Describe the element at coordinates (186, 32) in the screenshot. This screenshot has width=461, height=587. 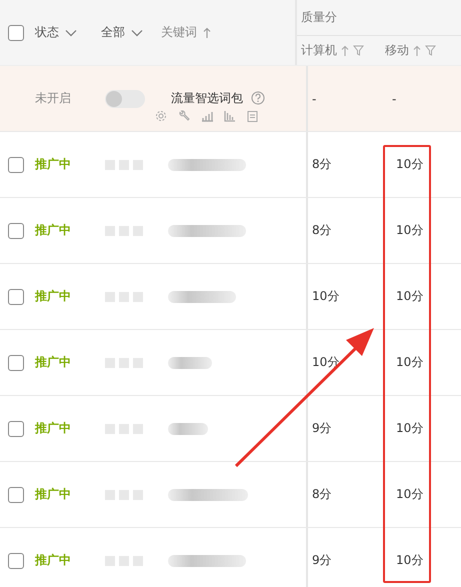
I see `column-header: 关键词` at that location.